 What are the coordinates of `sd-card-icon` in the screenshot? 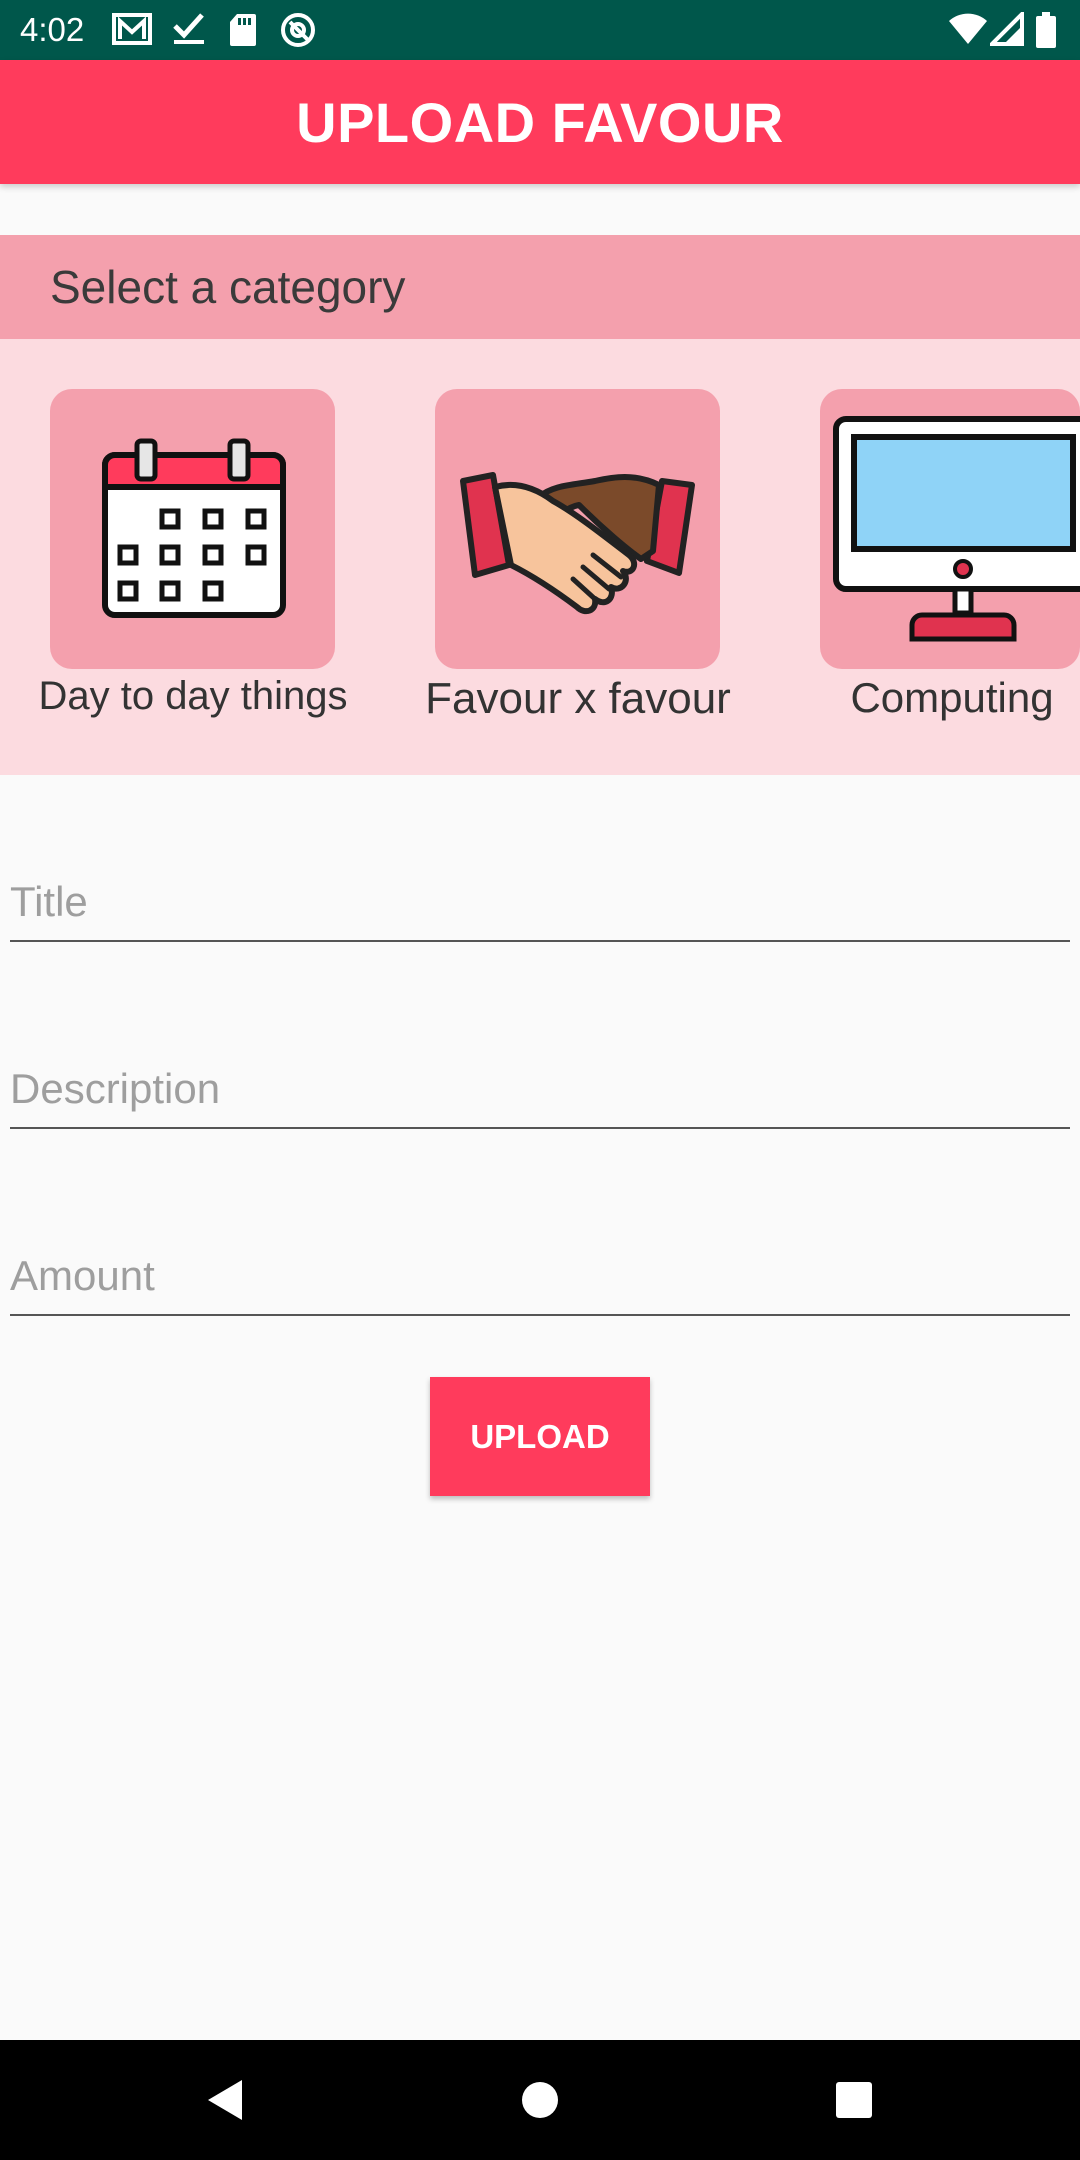 It's located at (243, 32).